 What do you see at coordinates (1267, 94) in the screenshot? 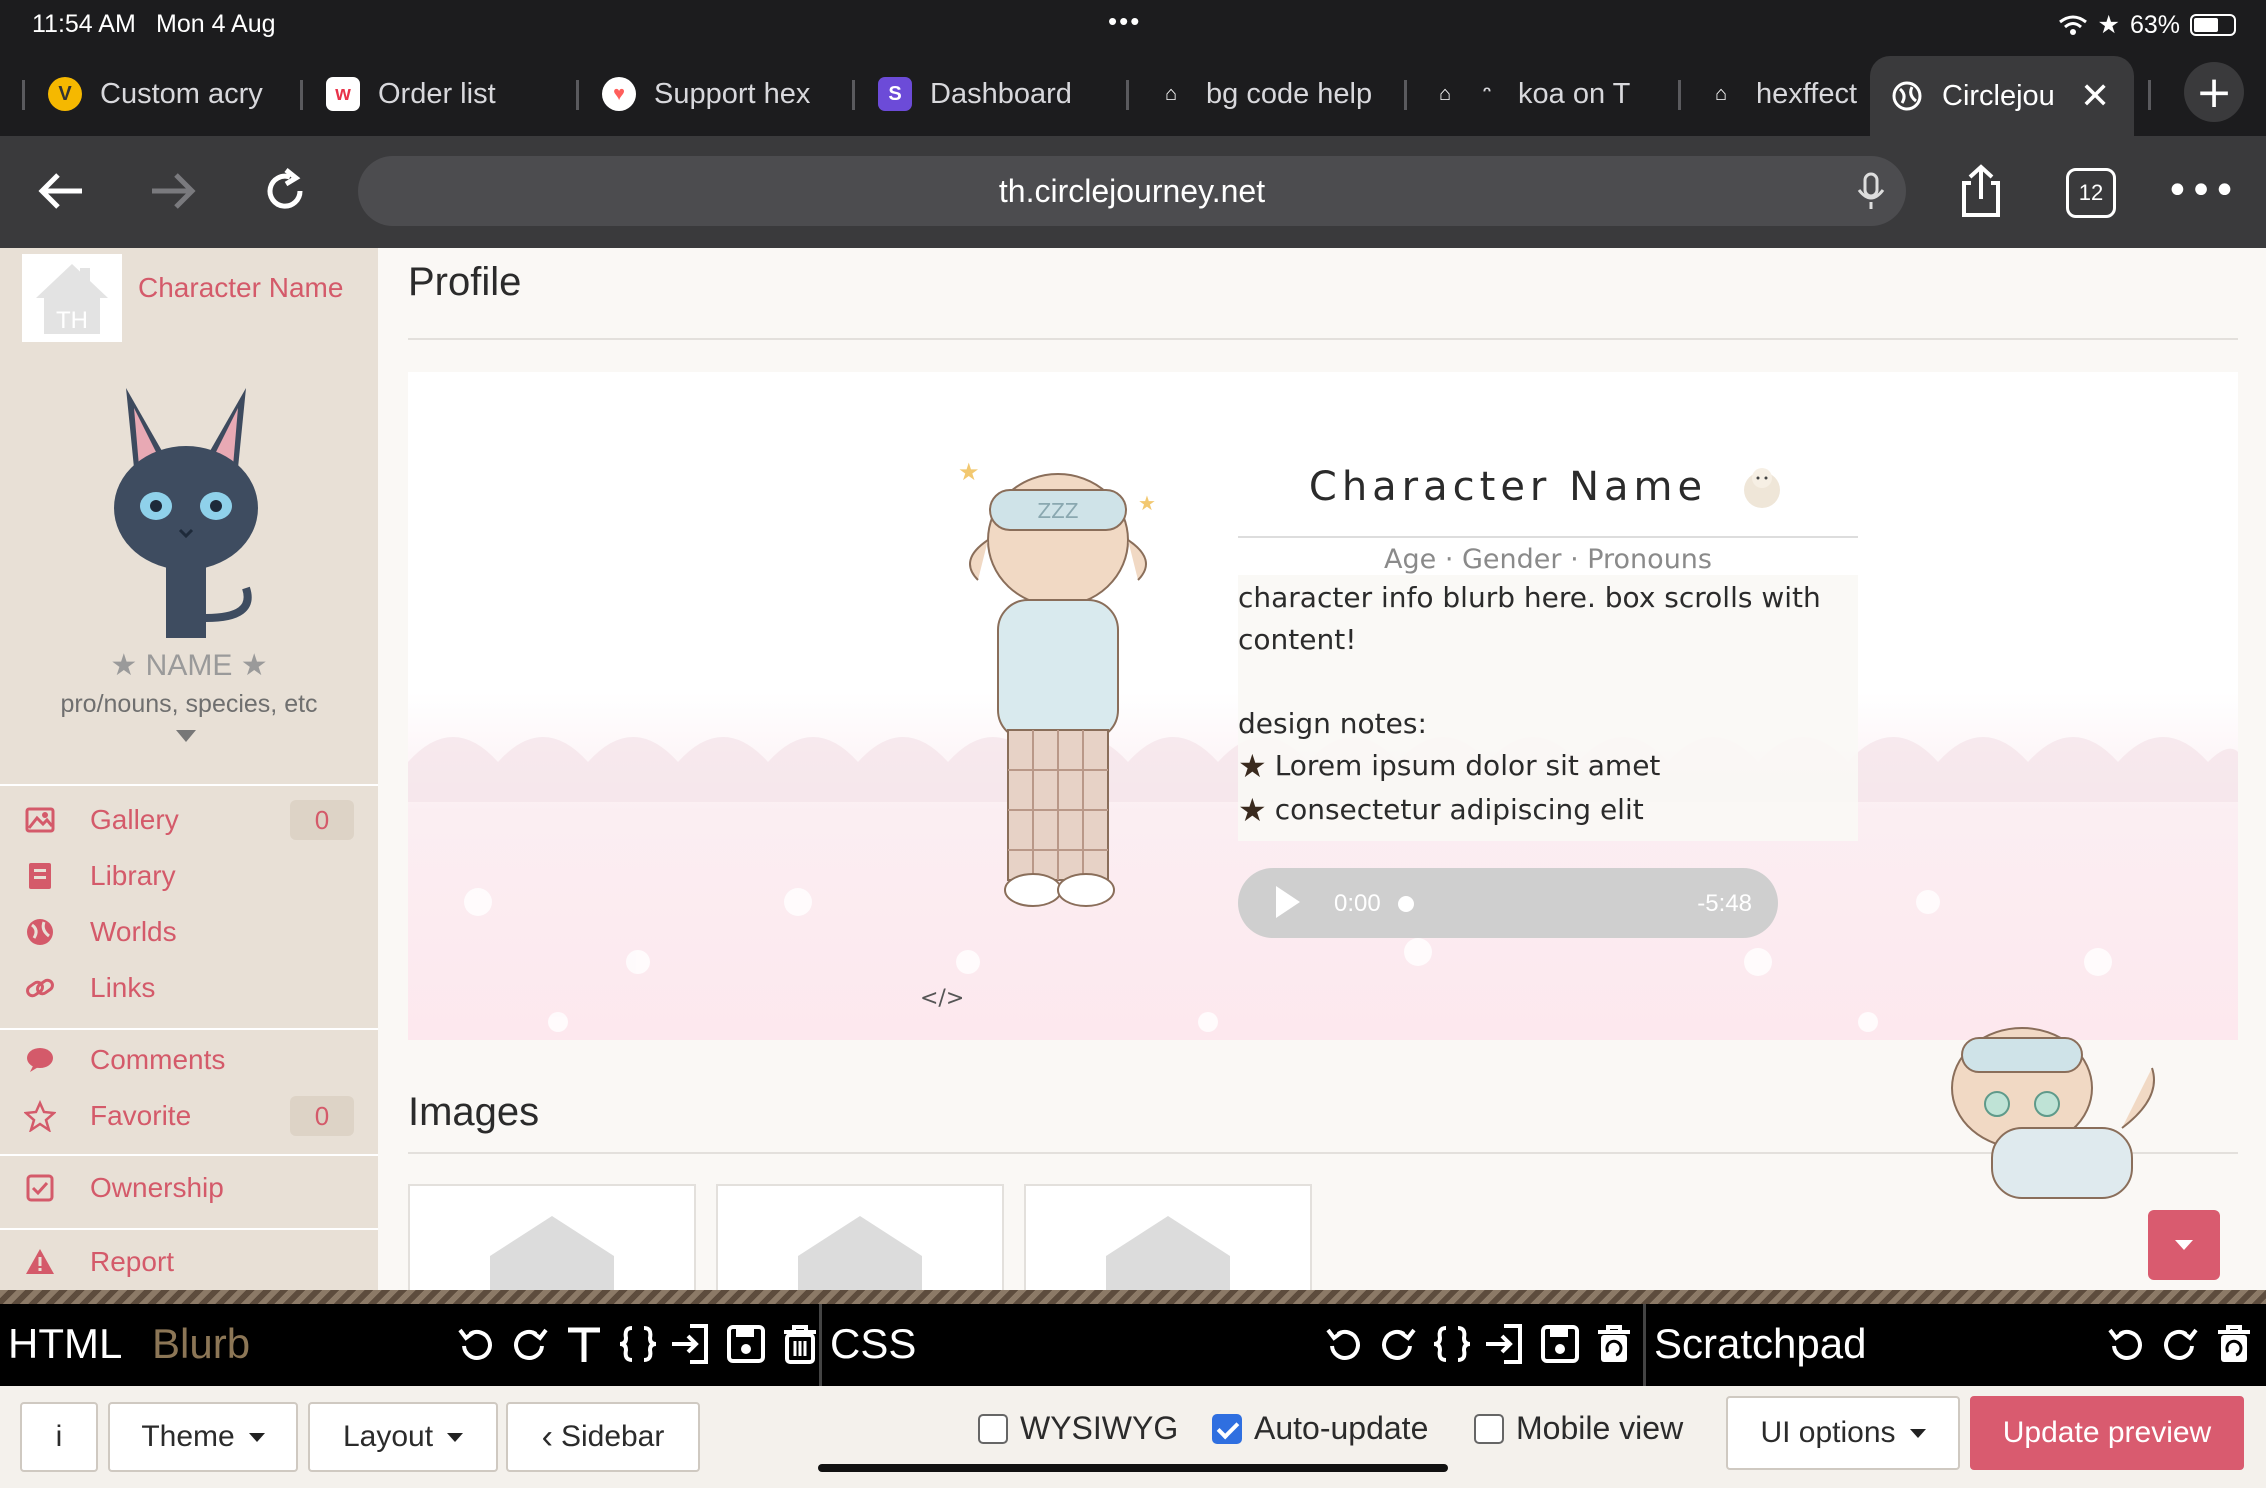
I see `tab-bg-code-help: ⌂ bg code help` at bounding box center [1267, 94].